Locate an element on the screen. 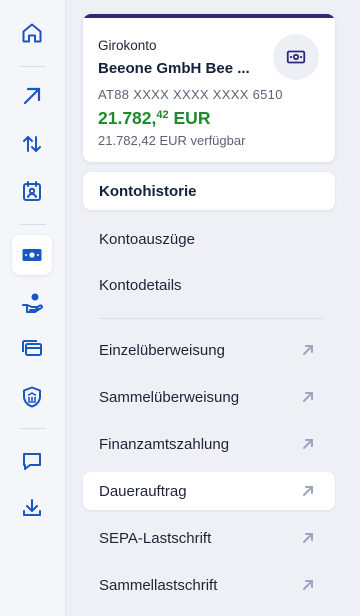 The image size is (360, 616). home-icon is located at coordinates (32, 33).